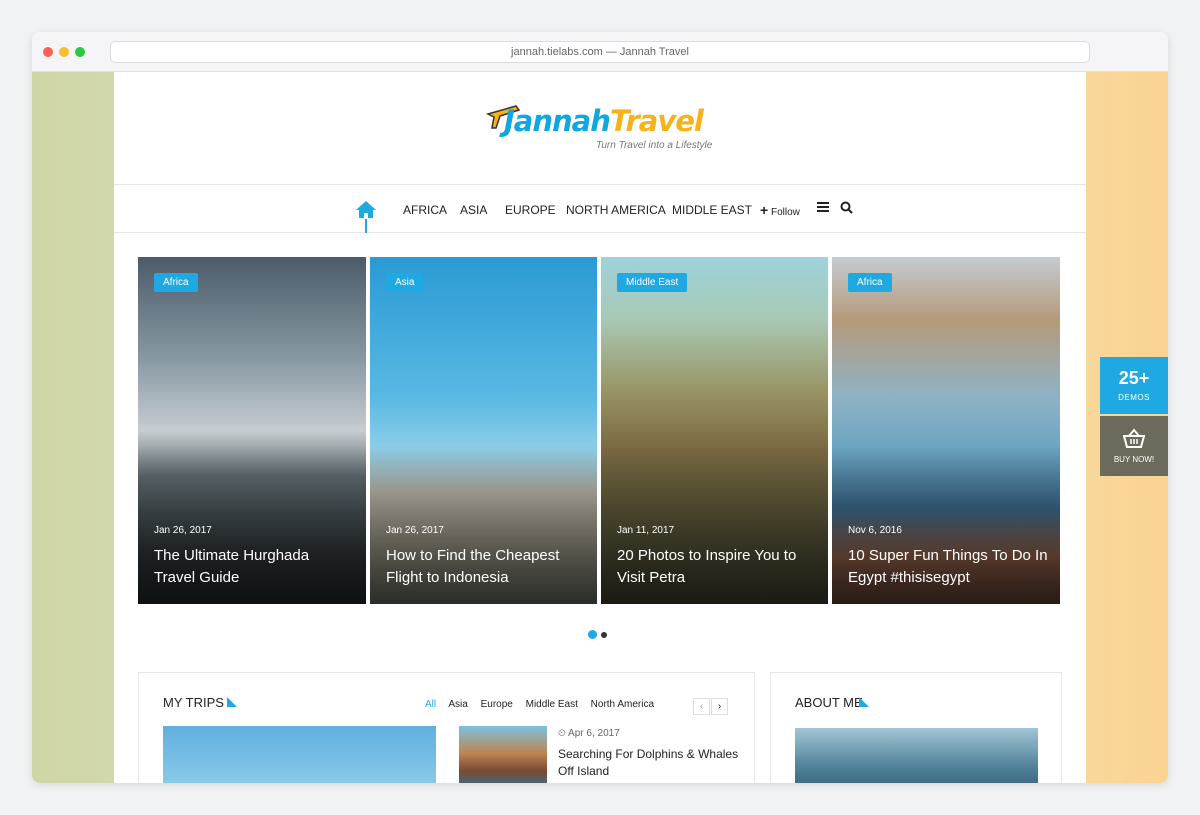  I want to click on clock-icon: ⏲, so click(562, 733).